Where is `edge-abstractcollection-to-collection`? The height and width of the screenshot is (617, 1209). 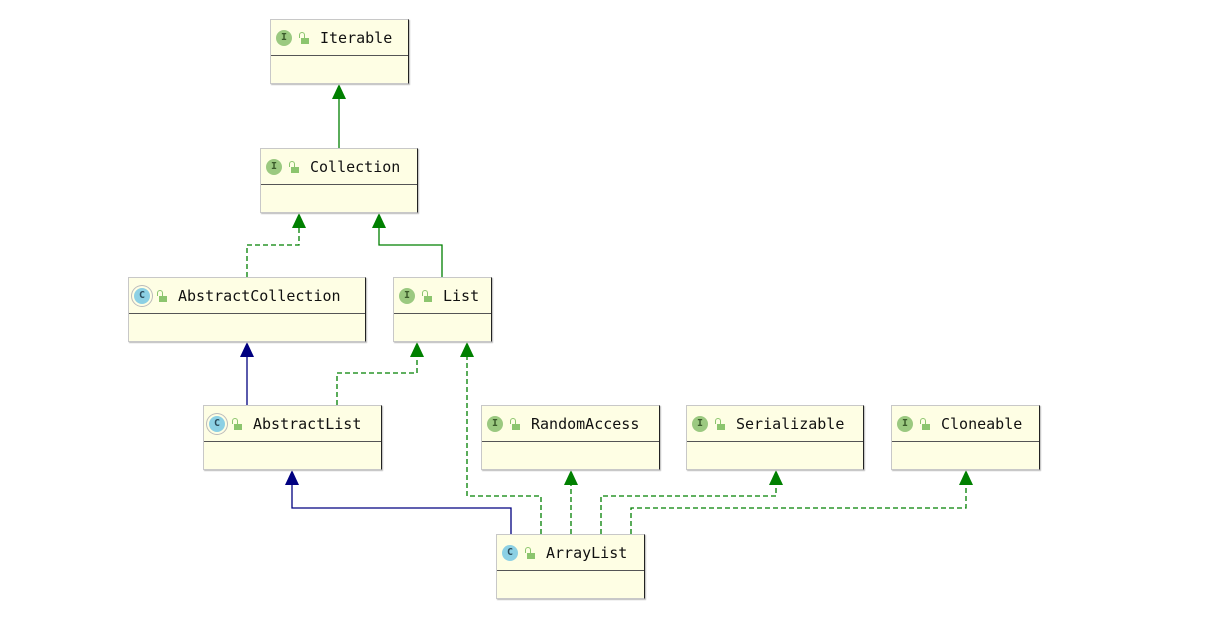
edge-abstractcollection-to-collection is located at coordinates (276, 245).